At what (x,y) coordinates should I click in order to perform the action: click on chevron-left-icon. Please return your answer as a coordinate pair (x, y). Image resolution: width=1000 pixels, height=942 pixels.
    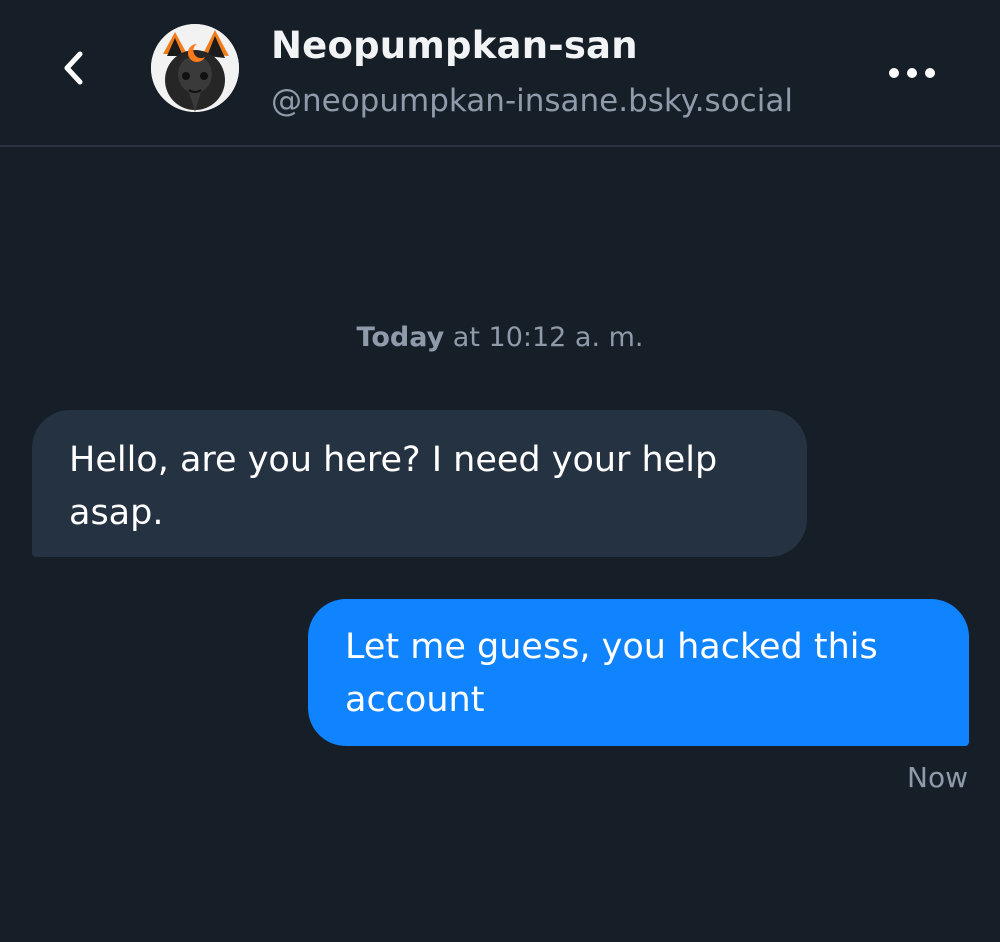
    Looking at the image, I should click on (73, 68).